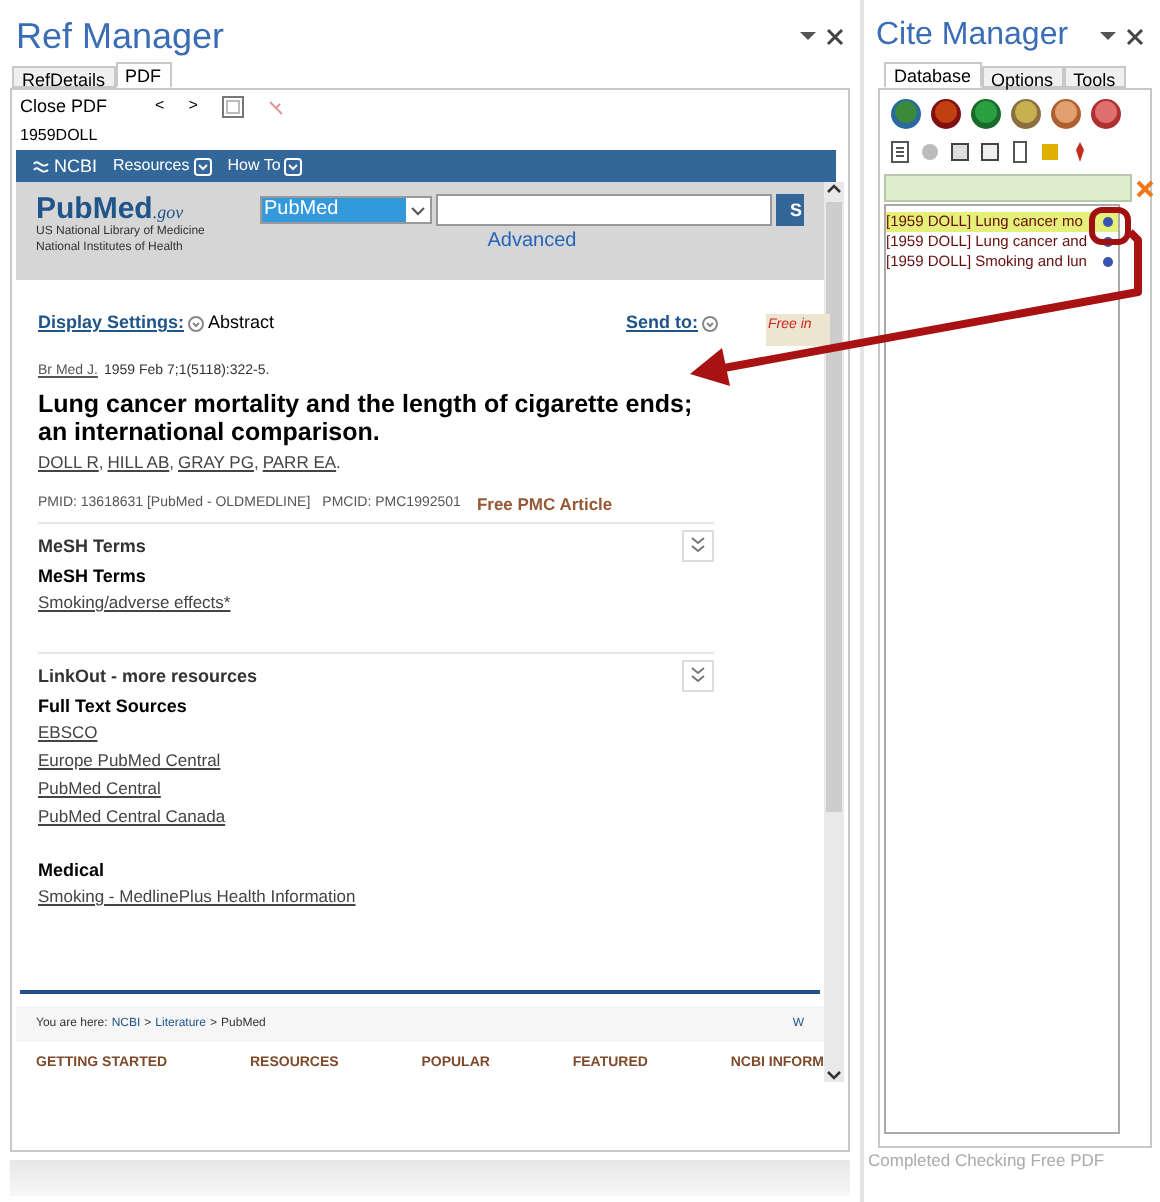  What do you see at coordinates (93, 576) in the screenshot?
I see `group-heading: MeSH Terms` at bounding box center [93, 576].